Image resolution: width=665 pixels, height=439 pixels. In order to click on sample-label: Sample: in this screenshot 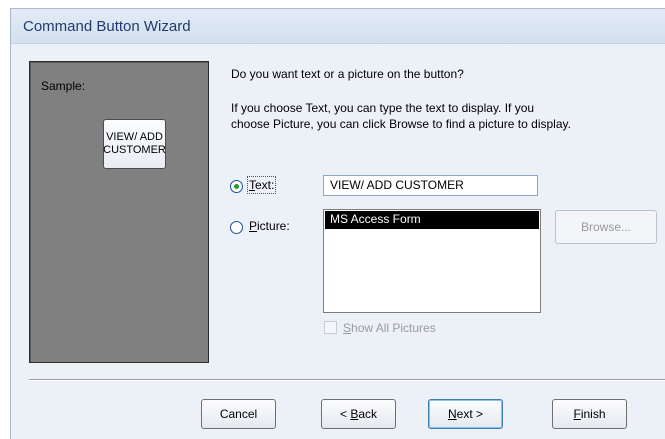, I will do `click(63, 86)`.